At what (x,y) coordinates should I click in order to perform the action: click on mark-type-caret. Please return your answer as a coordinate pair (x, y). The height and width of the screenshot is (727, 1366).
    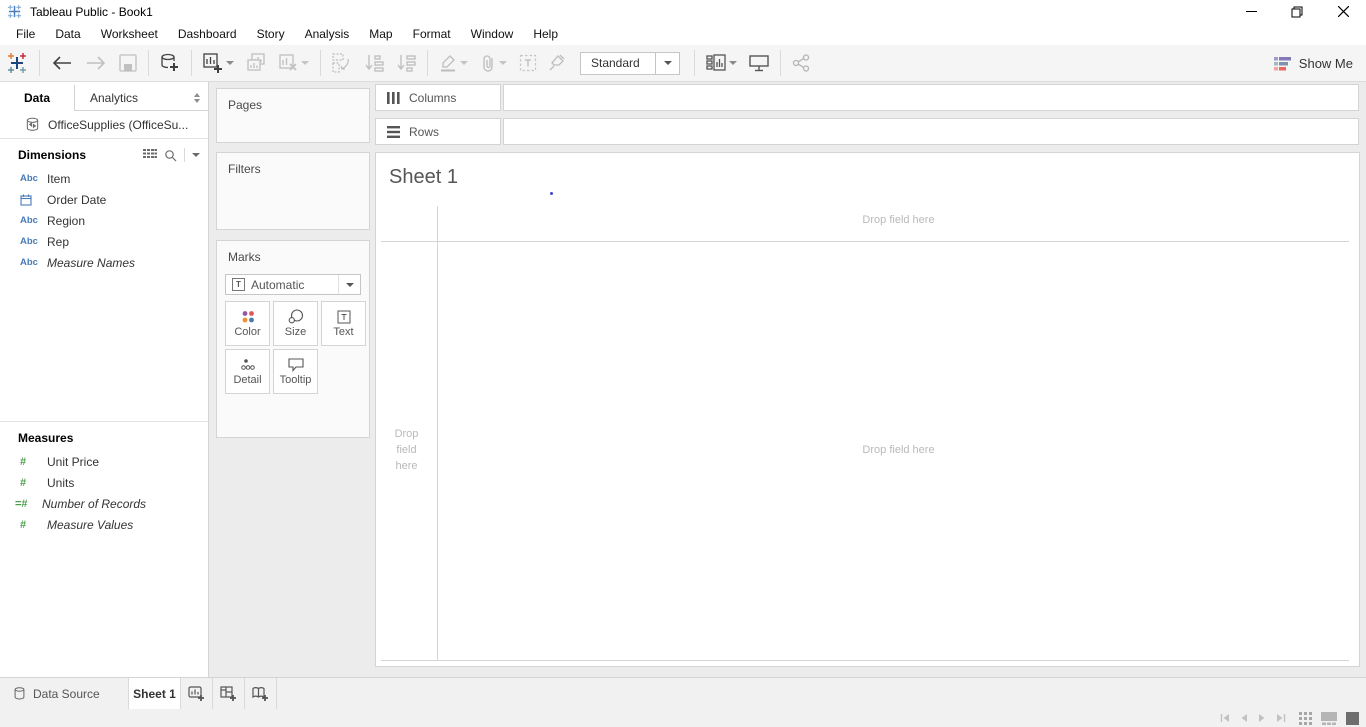
    Looking at the image, I should click on (349, 284).